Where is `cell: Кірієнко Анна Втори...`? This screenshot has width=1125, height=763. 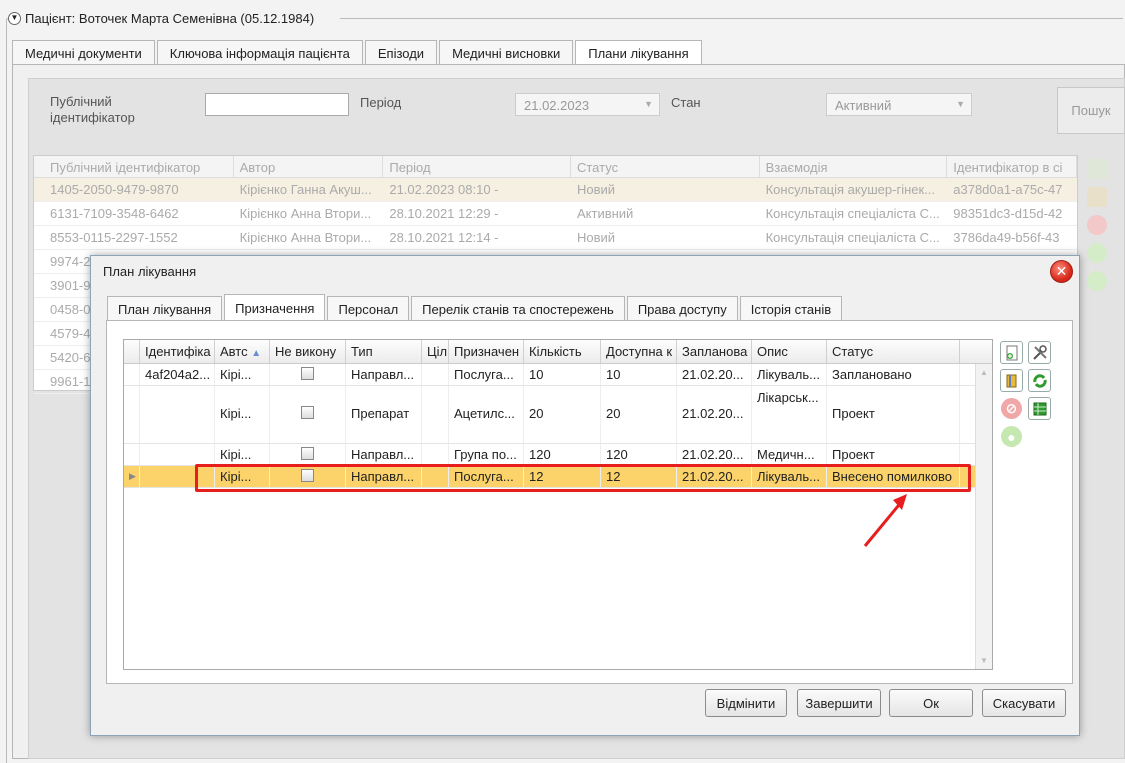
cell: Кірієнко Анна Втори... is located at coordinates (305, 237).